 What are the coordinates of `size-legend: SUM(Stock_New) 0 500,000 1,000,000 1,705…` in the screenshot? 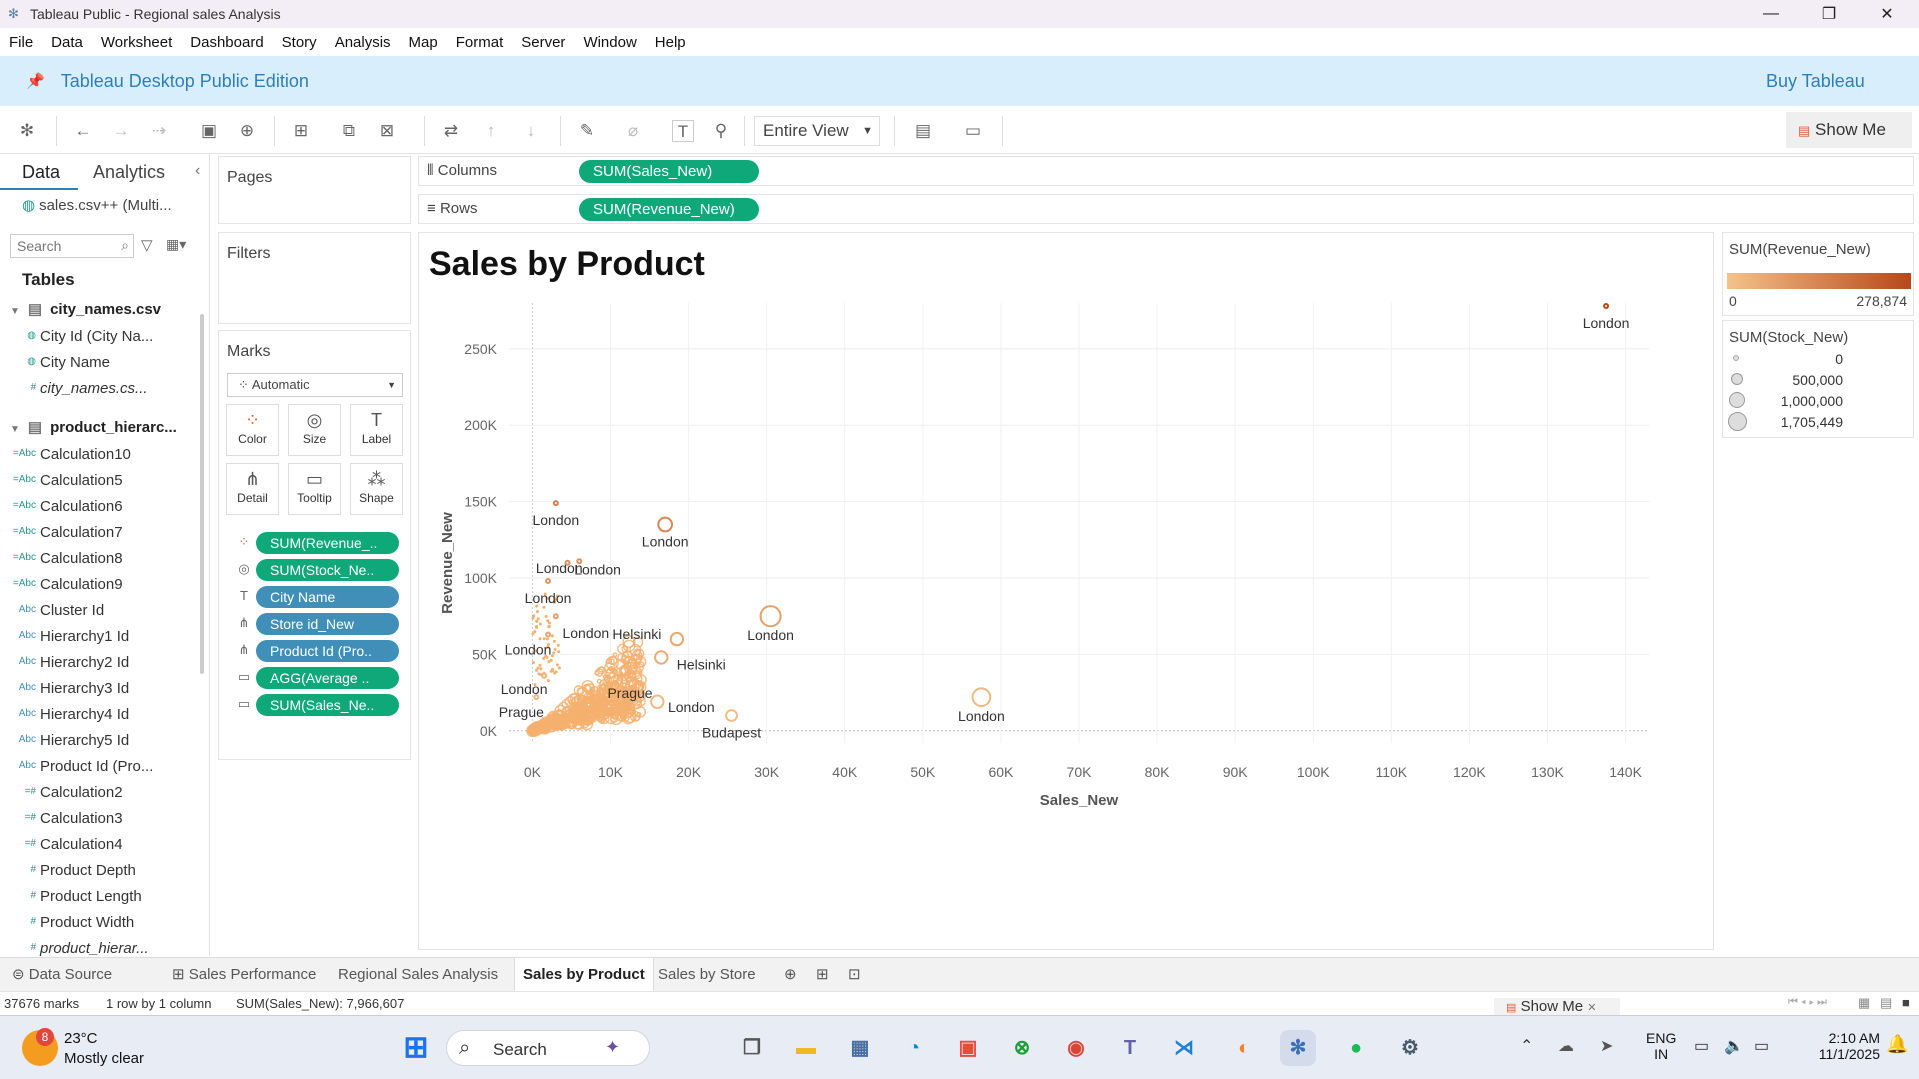 It's located at (1818, 379).